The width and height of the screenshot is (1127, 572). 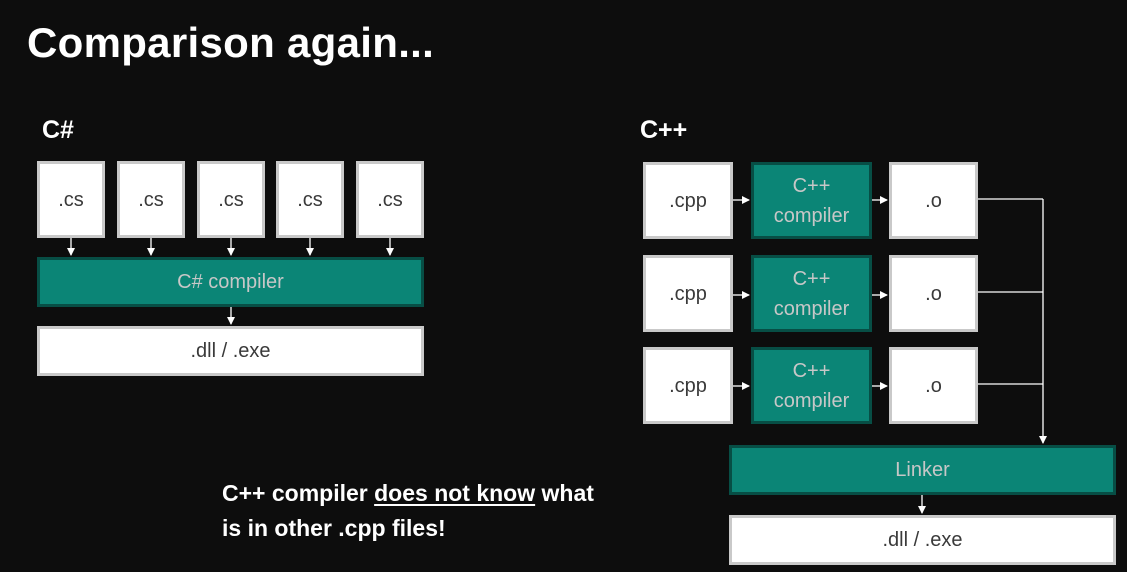 I want to click on csharp-output-box: .dll / .exe, so click(x=230, y=351).